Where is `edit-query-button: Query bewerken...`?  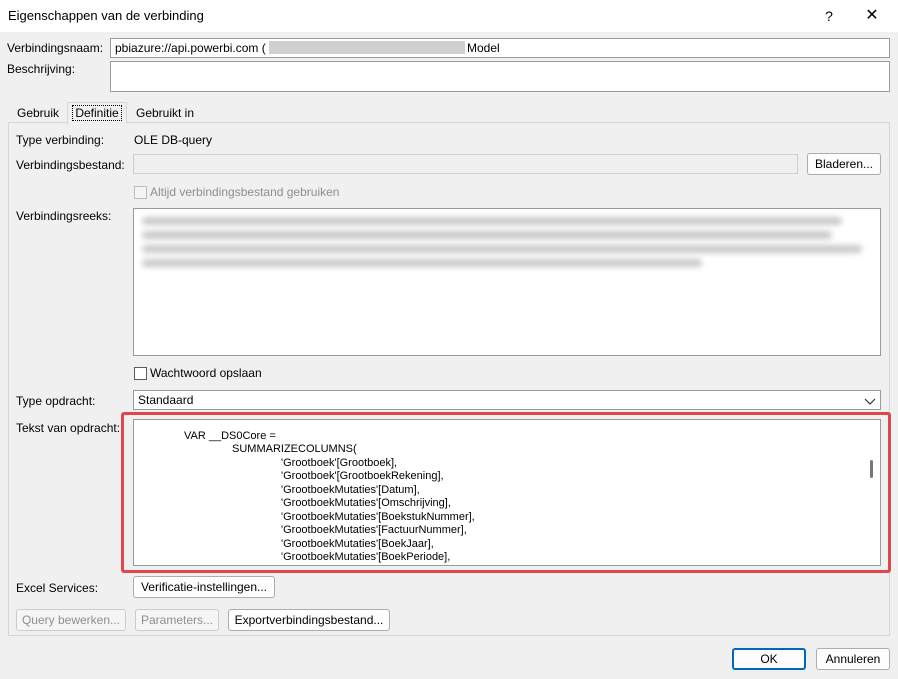
edit-query-button: Query bewerken... is located at coordinates (71, 620).